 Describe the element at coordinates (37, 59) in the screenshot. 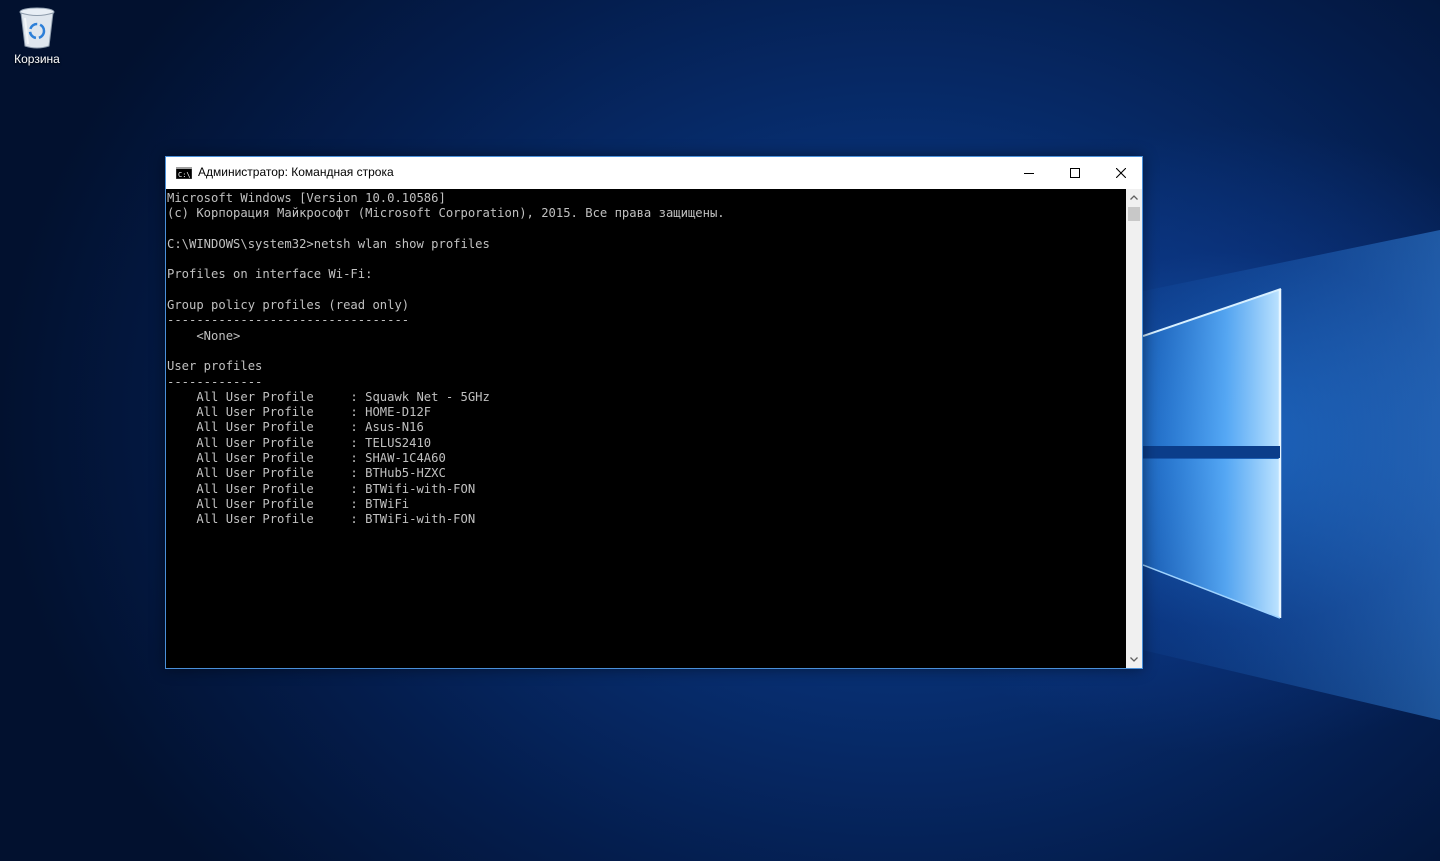

I see `recycle-bin-label: Корзина` at that location.